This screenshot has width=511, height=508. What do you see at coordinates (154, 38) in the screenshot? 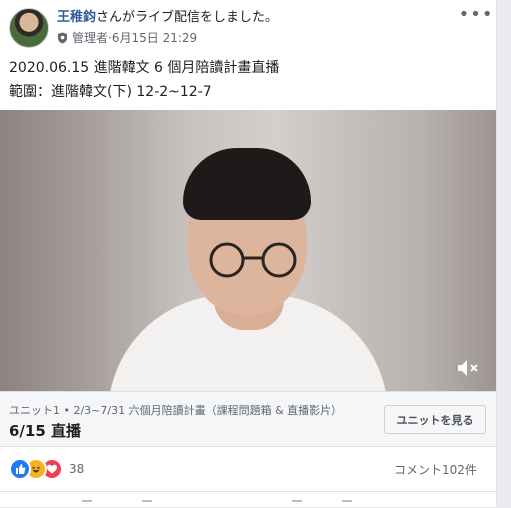
I see `post-timestamp: 6月15日 21:29` at bounding box center [154, 38].